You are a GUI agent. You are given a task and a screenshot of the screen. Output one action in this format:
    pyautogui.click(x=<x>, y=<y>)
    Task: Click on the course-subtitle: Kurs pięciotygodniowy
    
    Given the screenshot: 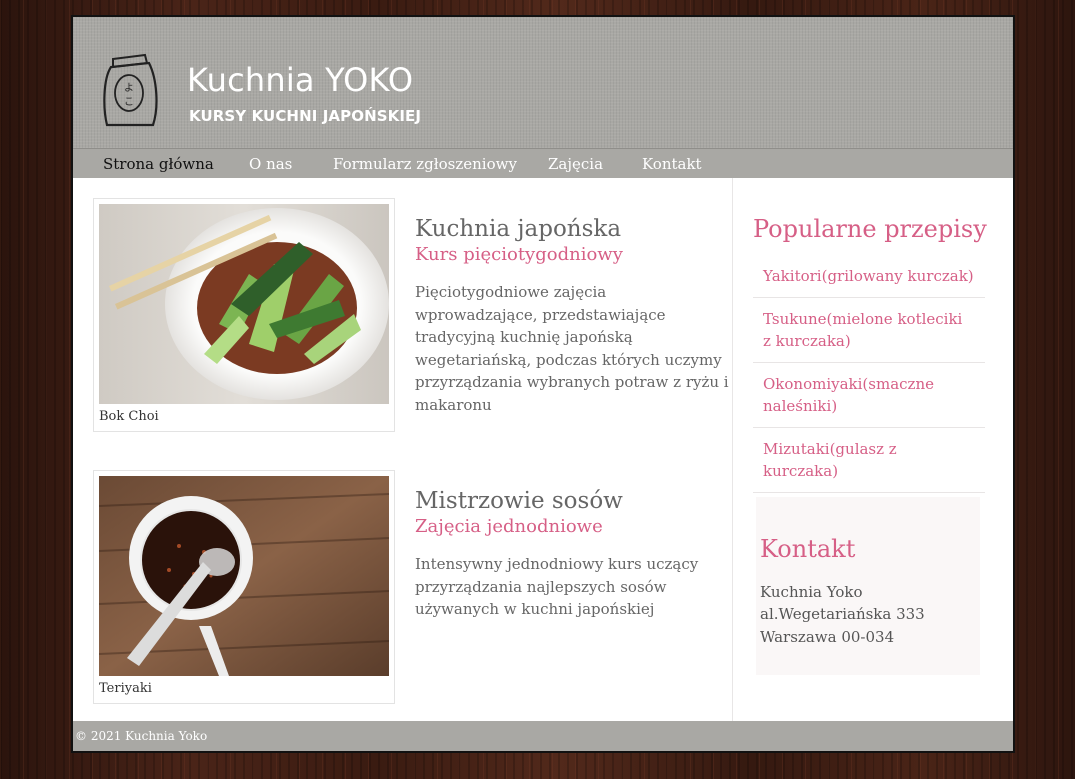 What is the action you would take?
    pyautogui.click(x=519, y=254)
    